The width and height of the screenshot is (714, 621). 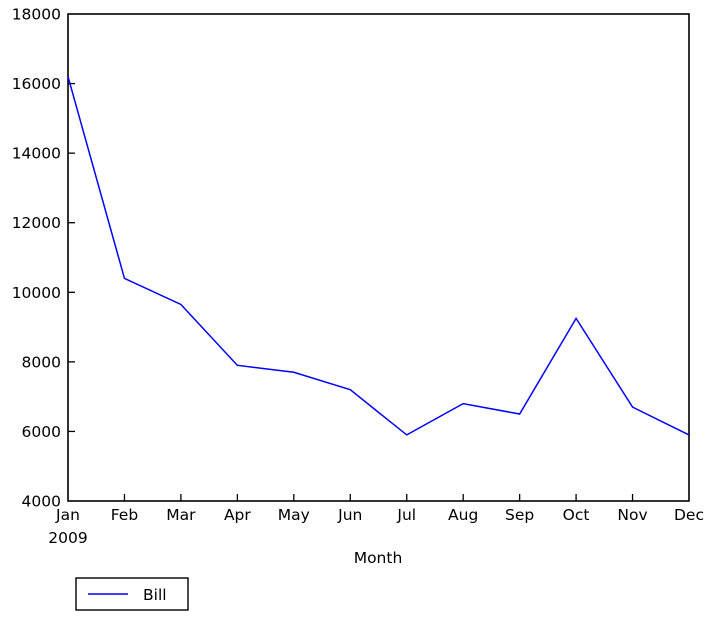 What do you see at coordinates (36, 258) in the screenshot?
I see `y-axis-tick-labels: 4000600080001000012000140001600018000` at bounding box center [36, 258].